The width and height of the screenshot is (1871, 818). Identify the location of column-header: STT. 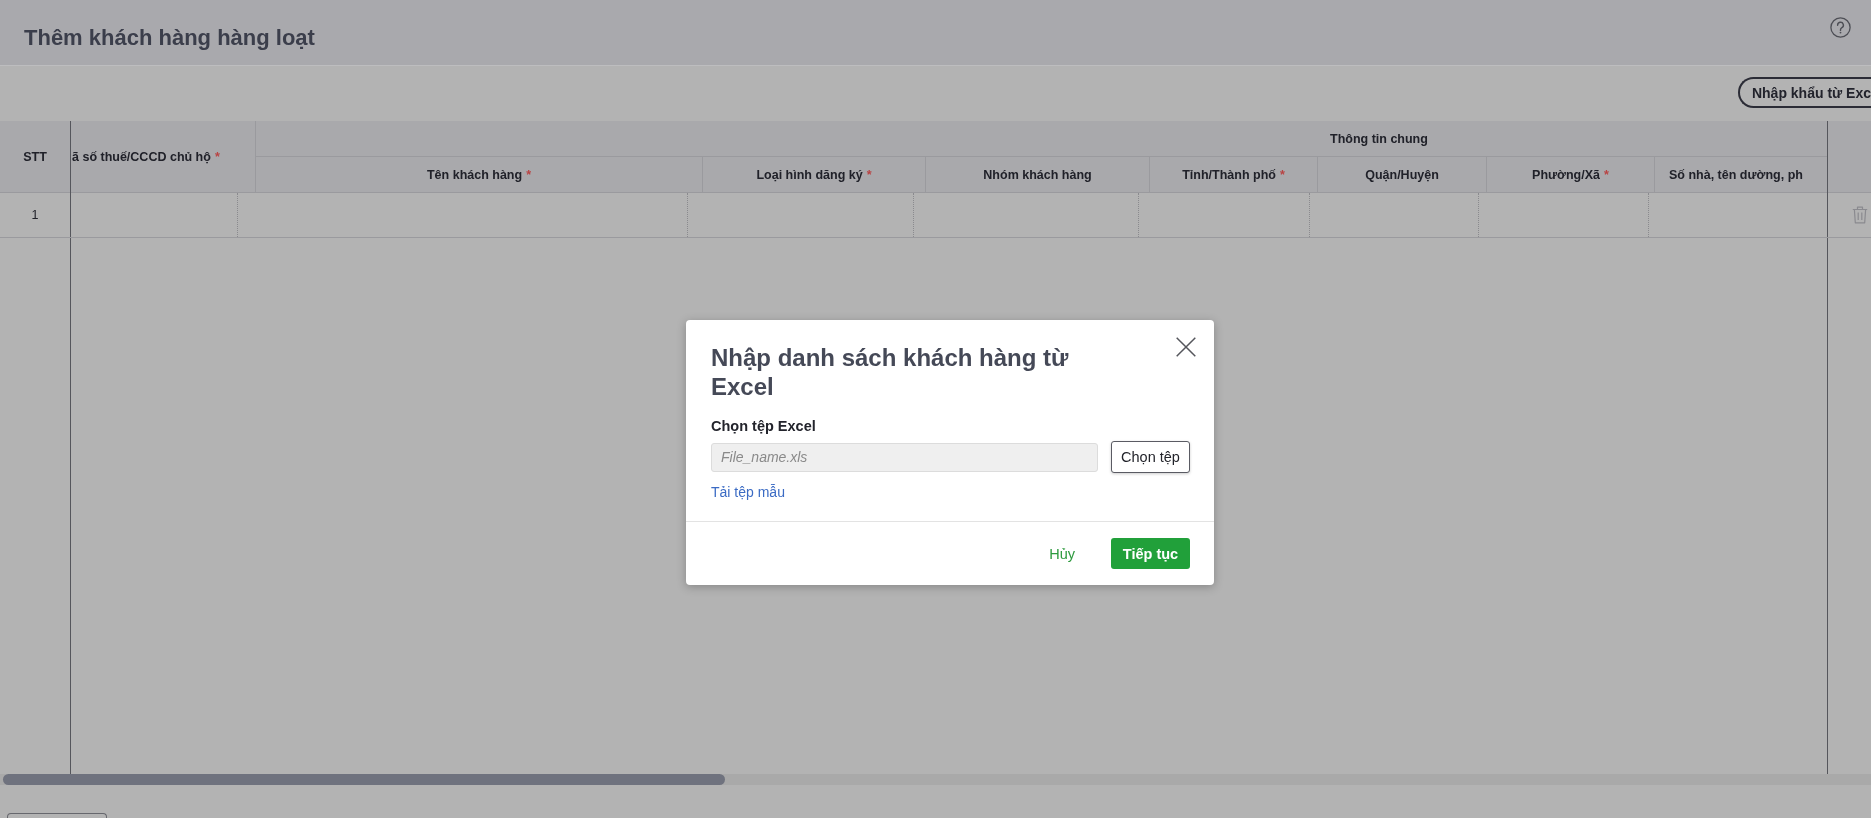
(35, 157).